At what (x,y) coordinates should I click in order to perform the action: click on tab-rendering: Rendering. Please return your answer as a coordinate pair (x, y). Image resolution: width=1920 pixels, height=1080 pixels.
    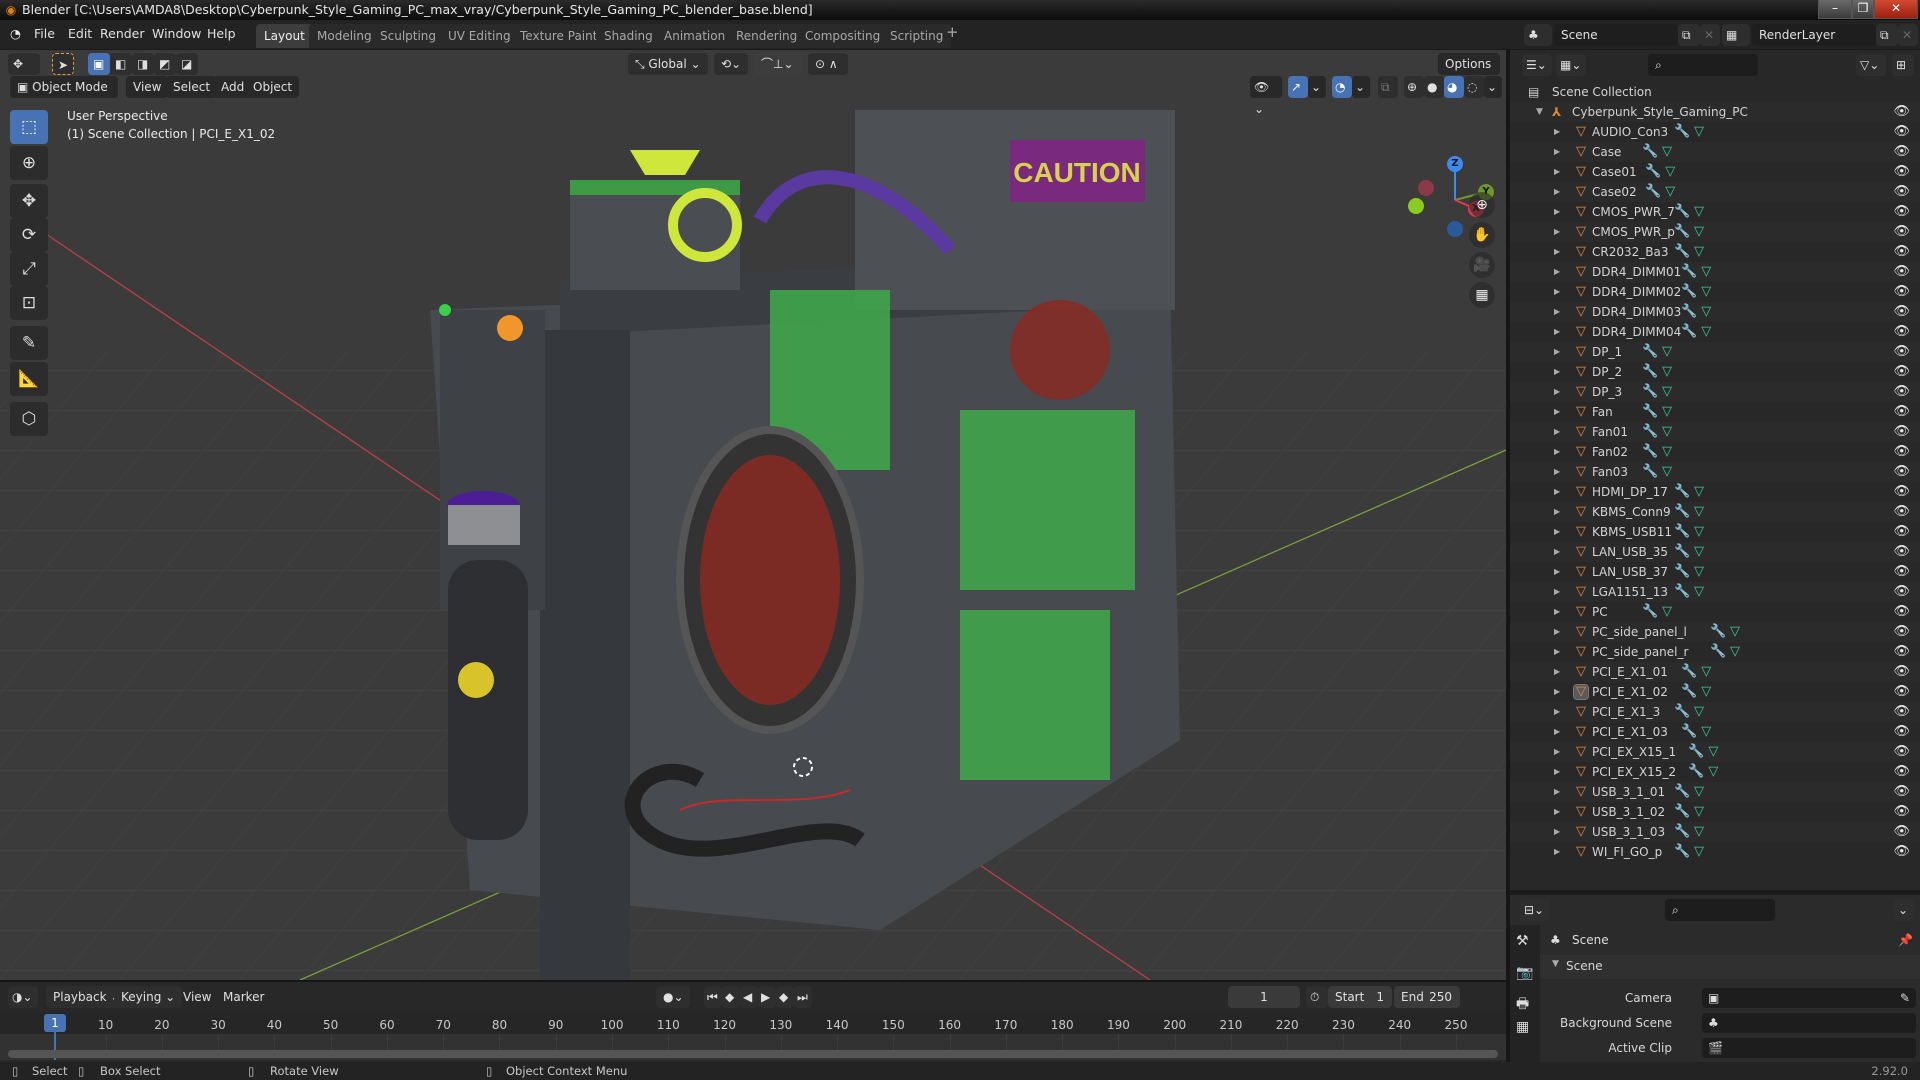
    Looking at the image, I should click on (767, 36).